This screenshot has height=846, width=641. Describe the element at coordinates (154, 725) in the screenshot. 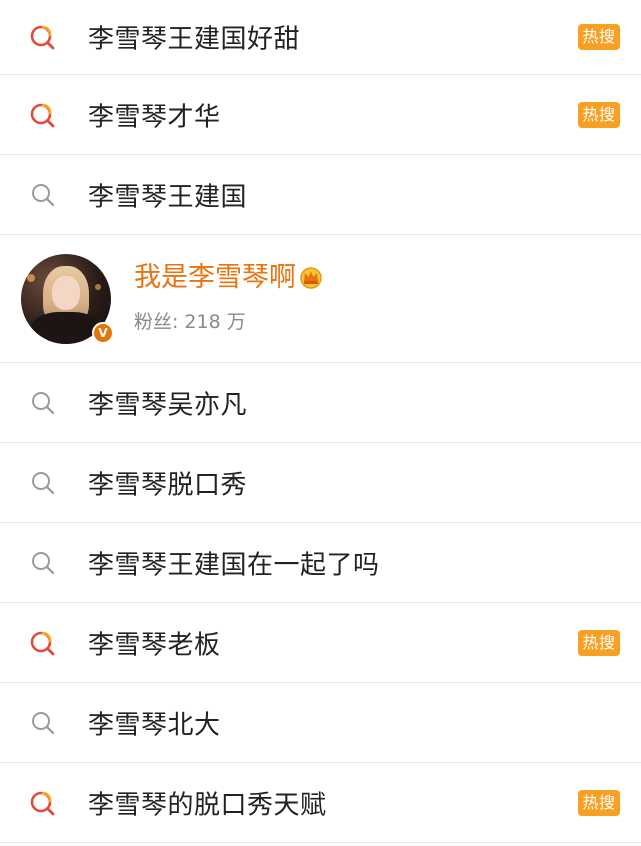

I see `suggestion-label: 李雪琴北大` at that location.